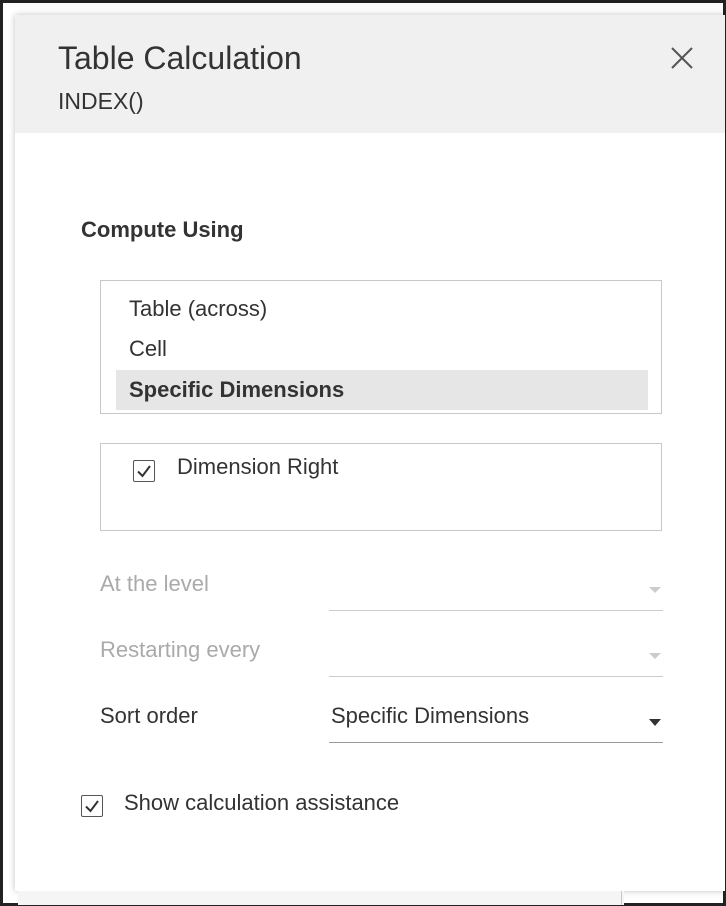 The width and height of the screenshot is (726, 906). I want to click on background-divider, so click(621, 898).